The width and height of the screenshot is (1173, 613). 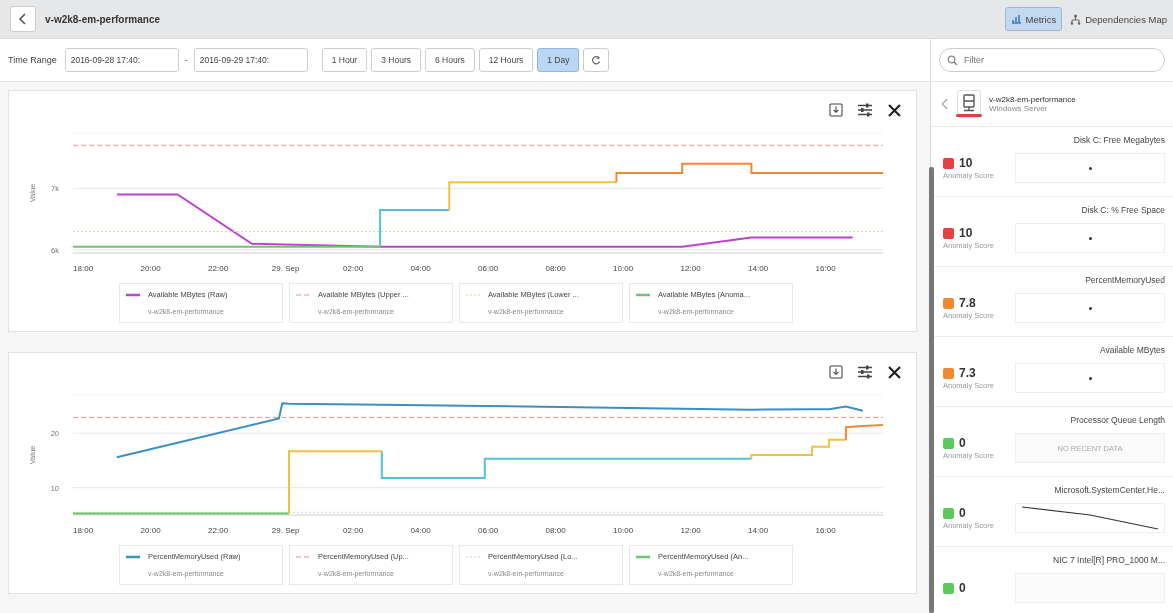 What do you see at coordinates (1019, 108) in the screenshot?
I see `entity-type: Windows Server` at bounding box center [1019, 108].